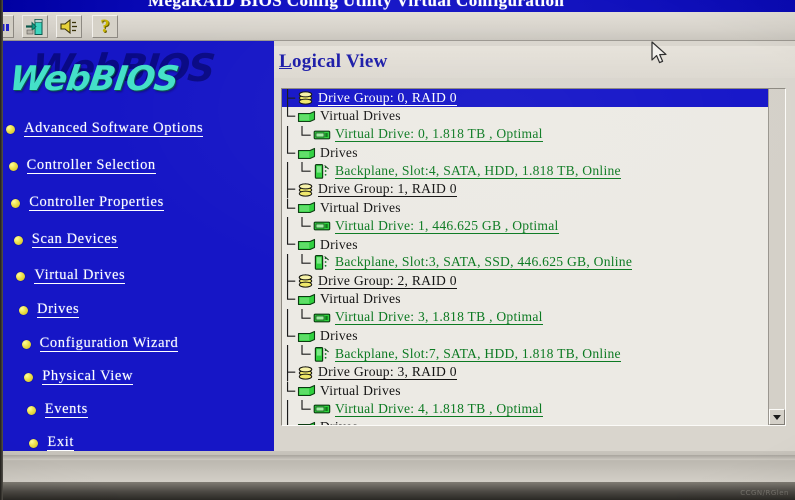  What do you see at coordinates (525, 98) in the screenshot?
I see `tree-row: Drive Group: 0, RAID 0` at bounding box center [525, 98].